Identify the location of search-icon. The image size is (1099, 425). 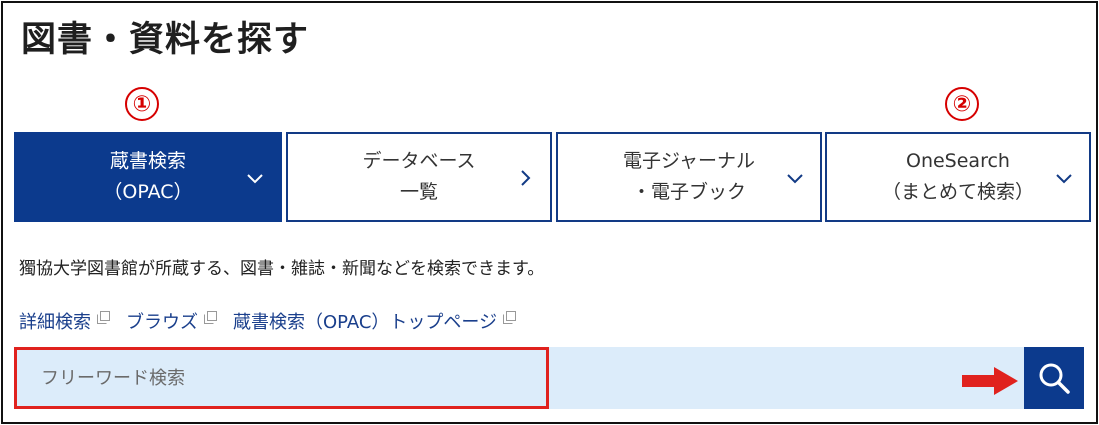
(1054, 378).